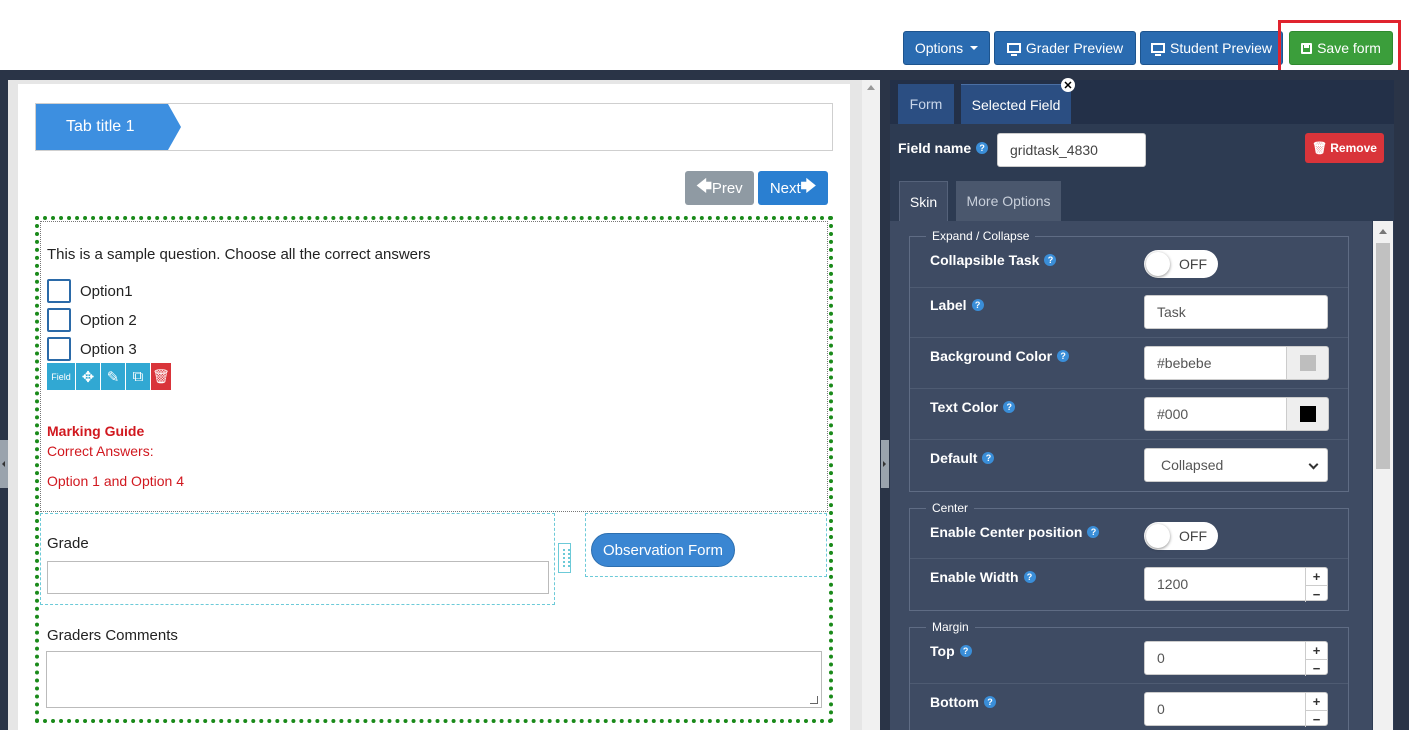 Image resolution: width=1409 pixels, height=730 pixels. Describe the element at coordinates (112, 635) in the screenshot. I see `graders-comments-label: Graders Comments` at that location.